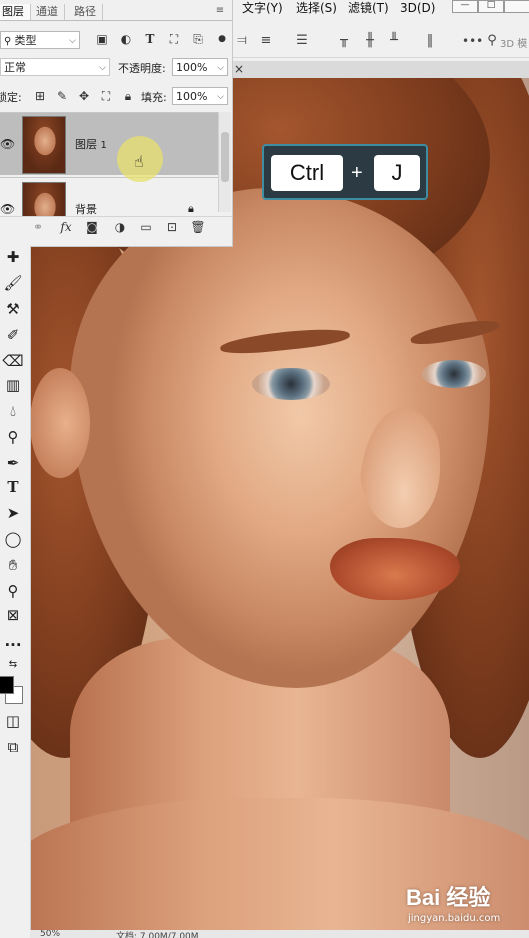 This screenshot has height=938, width=529. I want to click on lock-all-icon: 🔒︎, so click(128, 96).